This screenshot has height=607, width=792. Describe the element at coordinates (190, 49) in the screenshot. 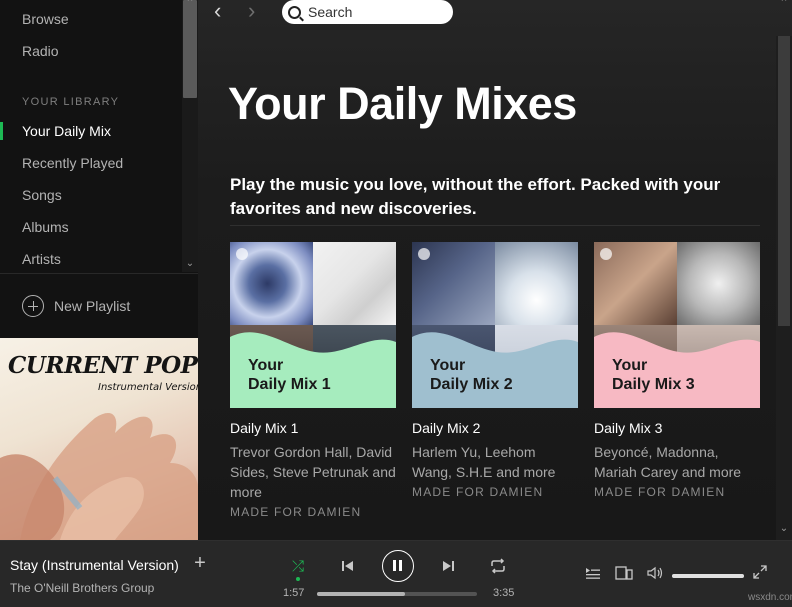

I see `sidebar-scrollbar-thumb` at that location.